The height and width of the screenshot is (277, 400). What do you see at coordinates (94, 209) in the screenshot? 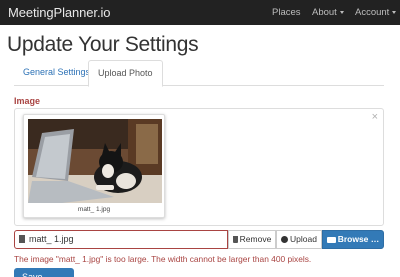
I see `thumbnail-caption: matt_ 1.jpg` at bounding box center [94, 209].